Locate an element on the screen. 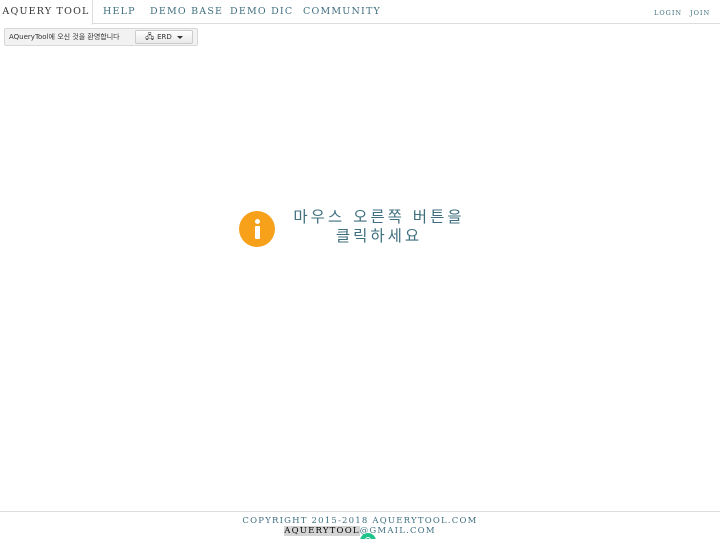  message-line-1: 마우스 오른쪽 버튼을 is located at coordinates (379, 217).